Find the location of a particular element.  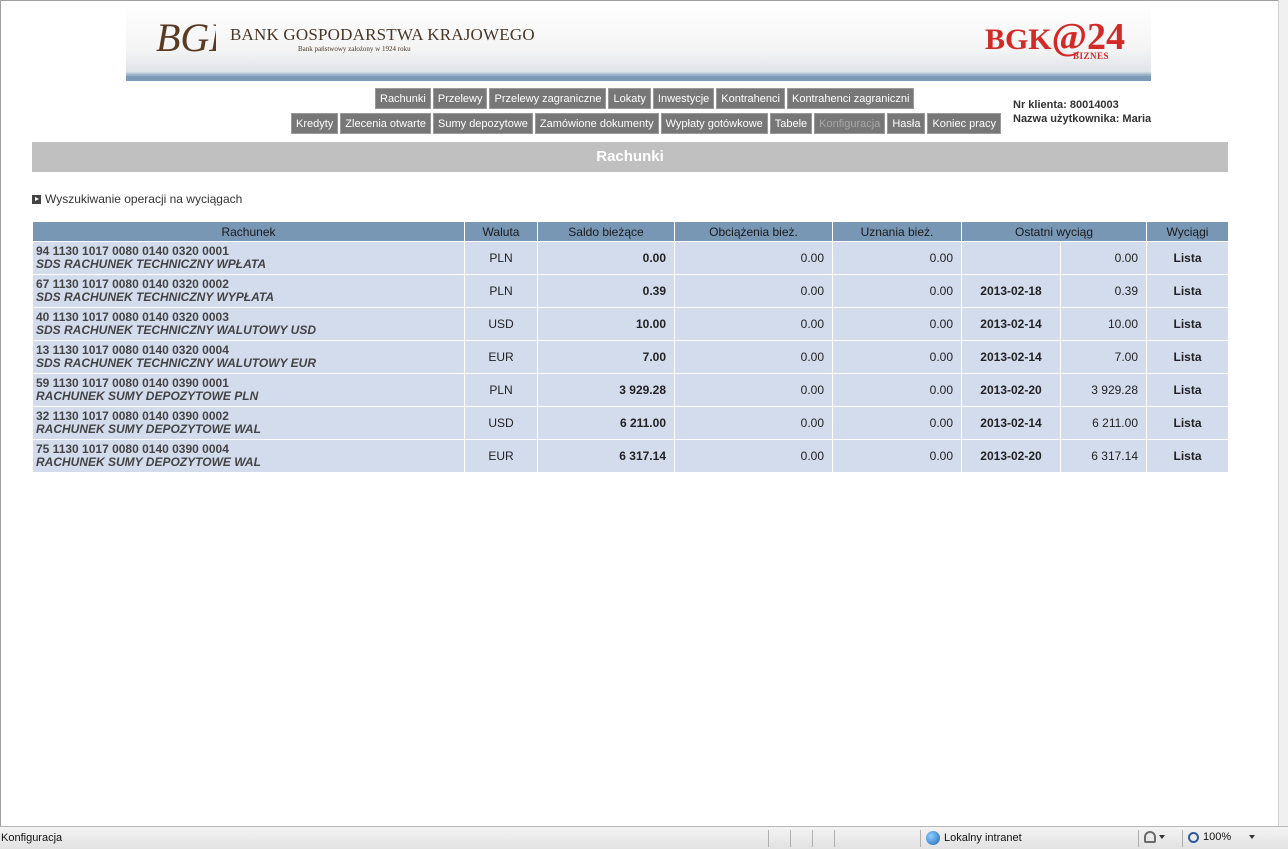

balance-cell: 0.39 is located at coordinates (606, 291).